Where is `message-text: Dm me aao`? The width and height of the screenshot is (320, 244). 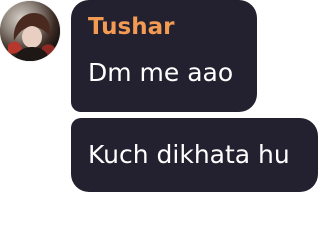 message-text: Dm me aao is located at coordinates (161, 72).